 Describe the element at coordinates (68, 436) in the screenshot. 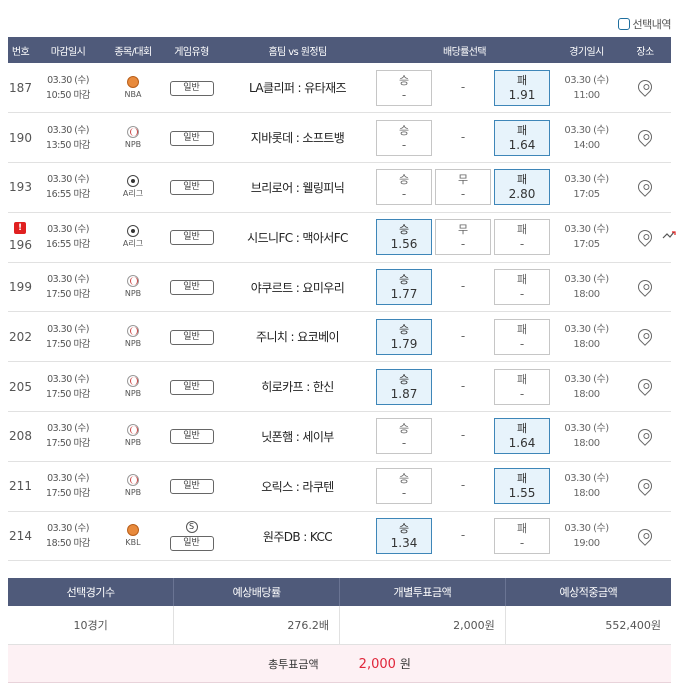

I see `deadline-cell: 03.30 (수) 17:50 마감` at that location.